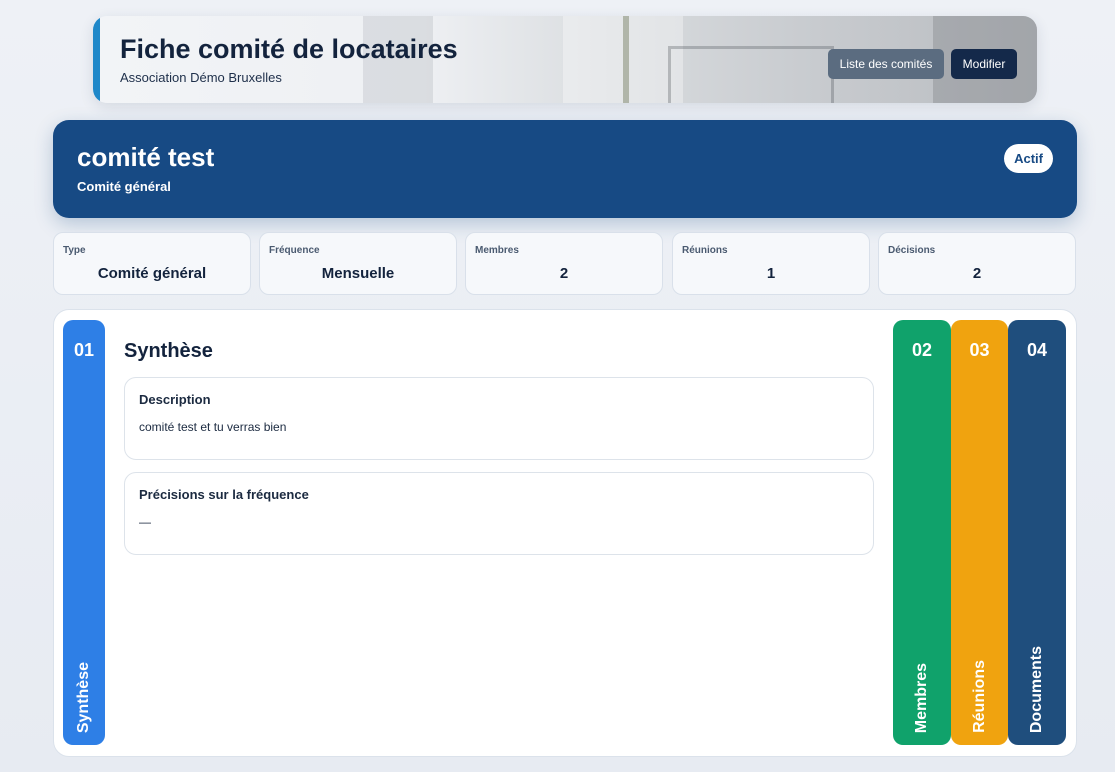 The width and height of the screenshot is (1115, 772). I want to click on tab-number: 02, so click(922, 350).